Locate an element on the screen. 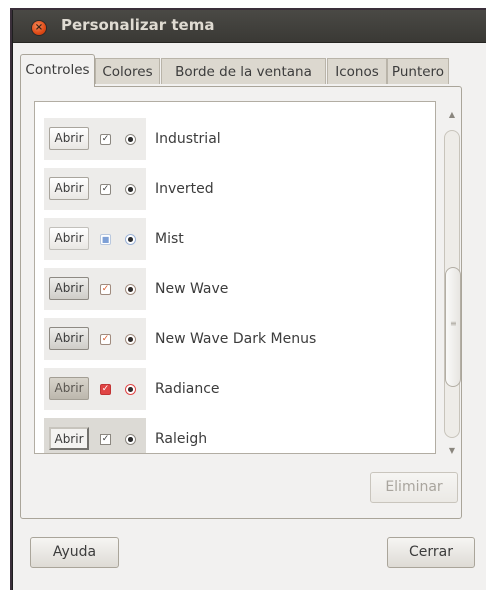 The image size is (486, 590). theme-name: Raleigh is located at coordinates (181, 439).